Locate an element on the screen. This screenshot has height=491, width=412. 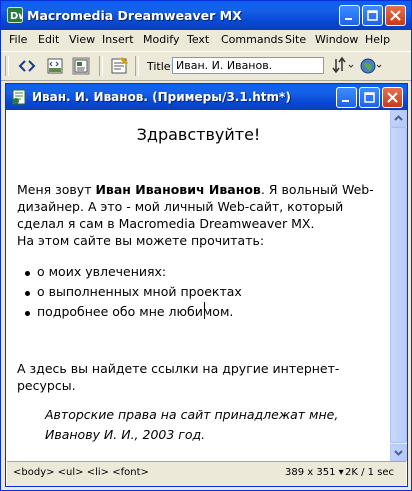
menu-edit: Edit is located at coordinates (48, 39).